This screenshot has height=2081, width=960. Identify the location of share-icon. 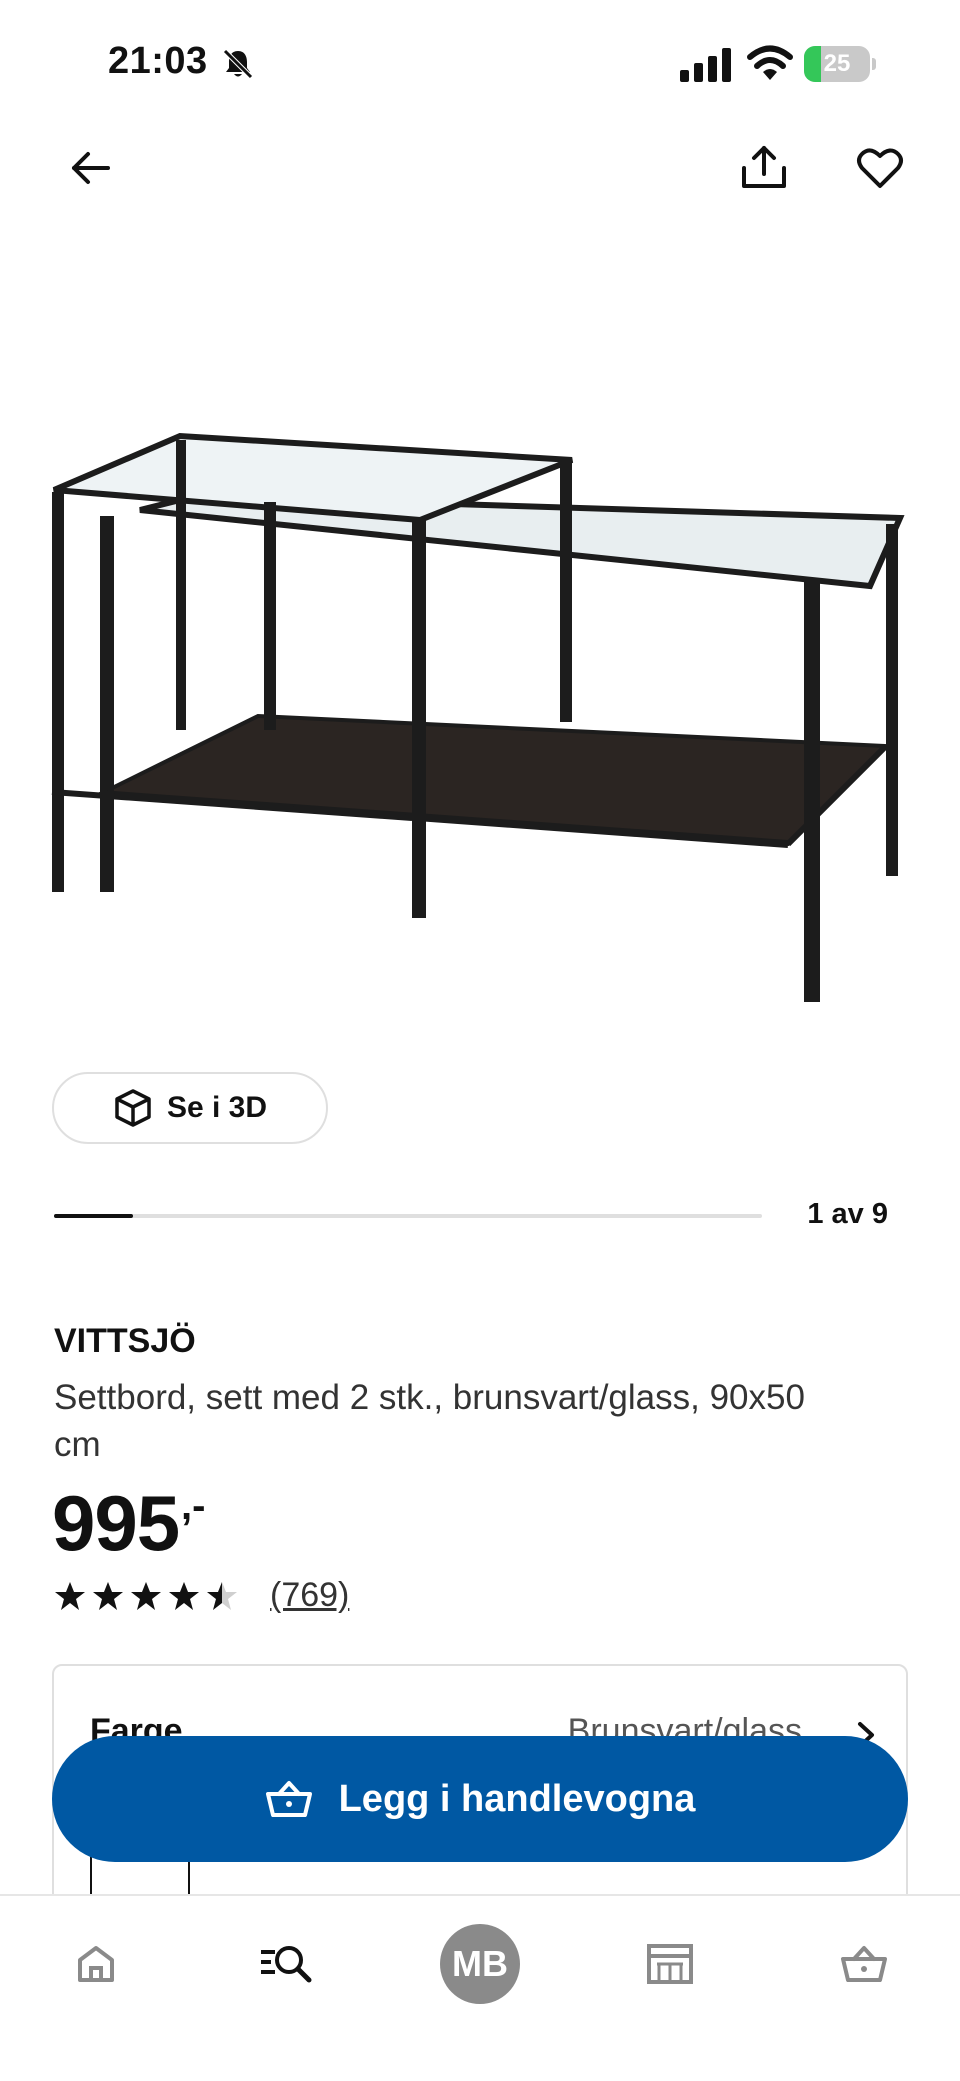
(764, 167).